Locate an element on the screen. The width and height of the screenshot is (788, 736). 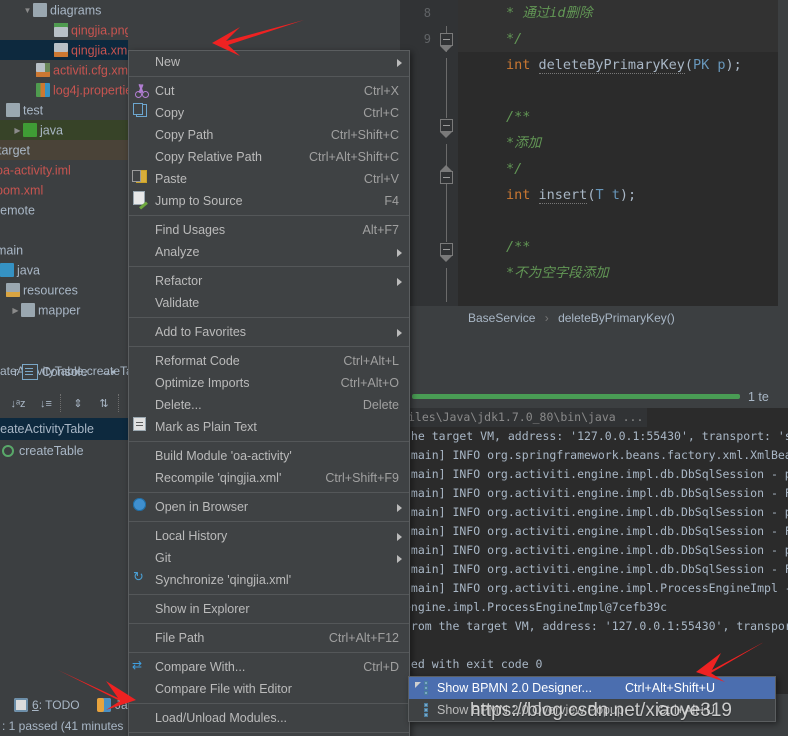
chevron-down-icon: ▼ is located at coordinates (27, 11).